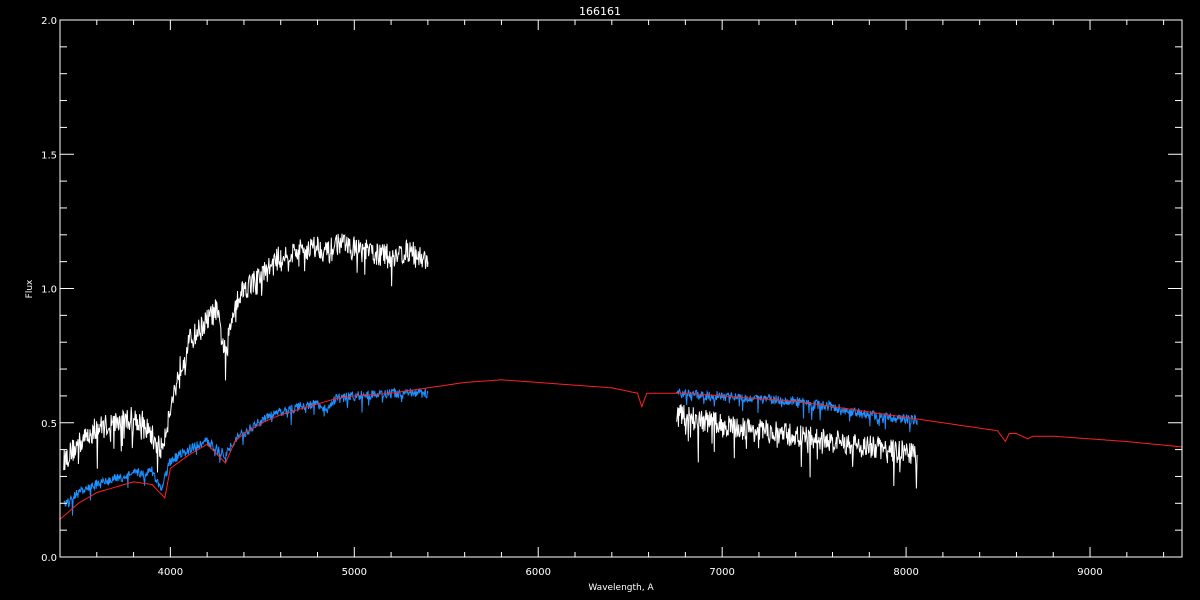  Describe the element at coordinates (49, 558) in the screenshot. I see `y-tick-label: 0.0` at that location.